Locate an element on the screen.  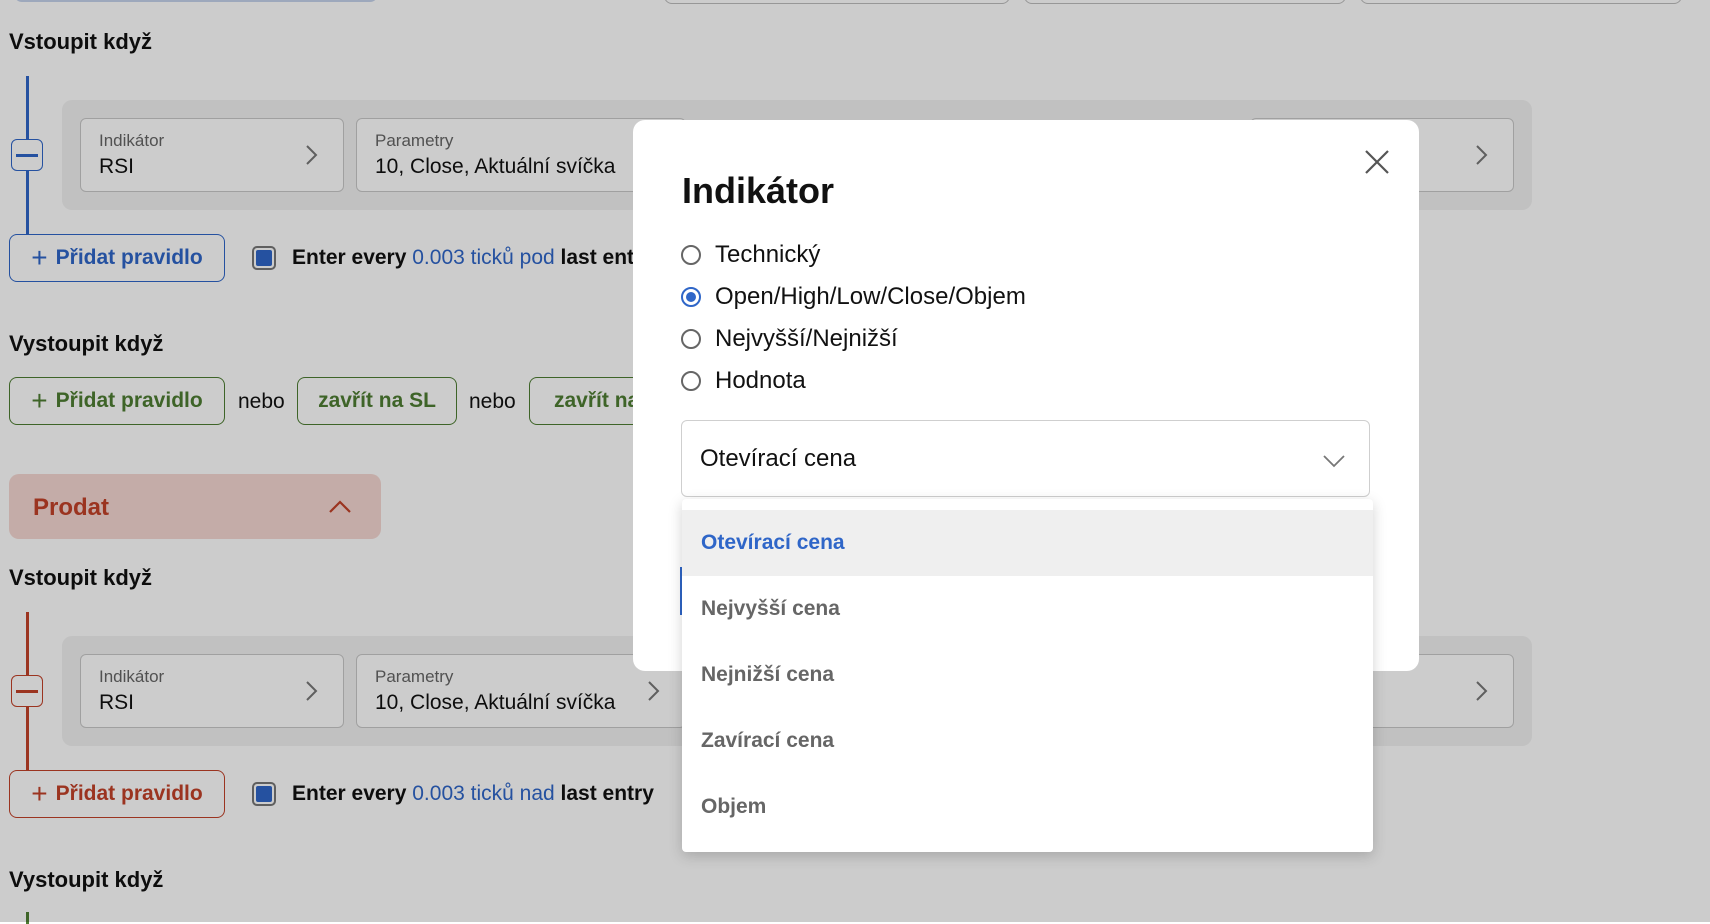
radio-dot is located at coordinates (691, 297).